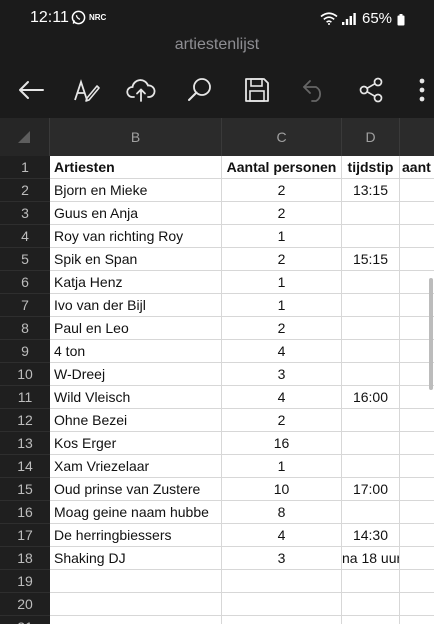 The height and width of the screenshot is (624, 434). What do you see at coordinates (371, 535) in the screenshot?
I see `time-cell: 14:30` at bounding box center [371, 535].